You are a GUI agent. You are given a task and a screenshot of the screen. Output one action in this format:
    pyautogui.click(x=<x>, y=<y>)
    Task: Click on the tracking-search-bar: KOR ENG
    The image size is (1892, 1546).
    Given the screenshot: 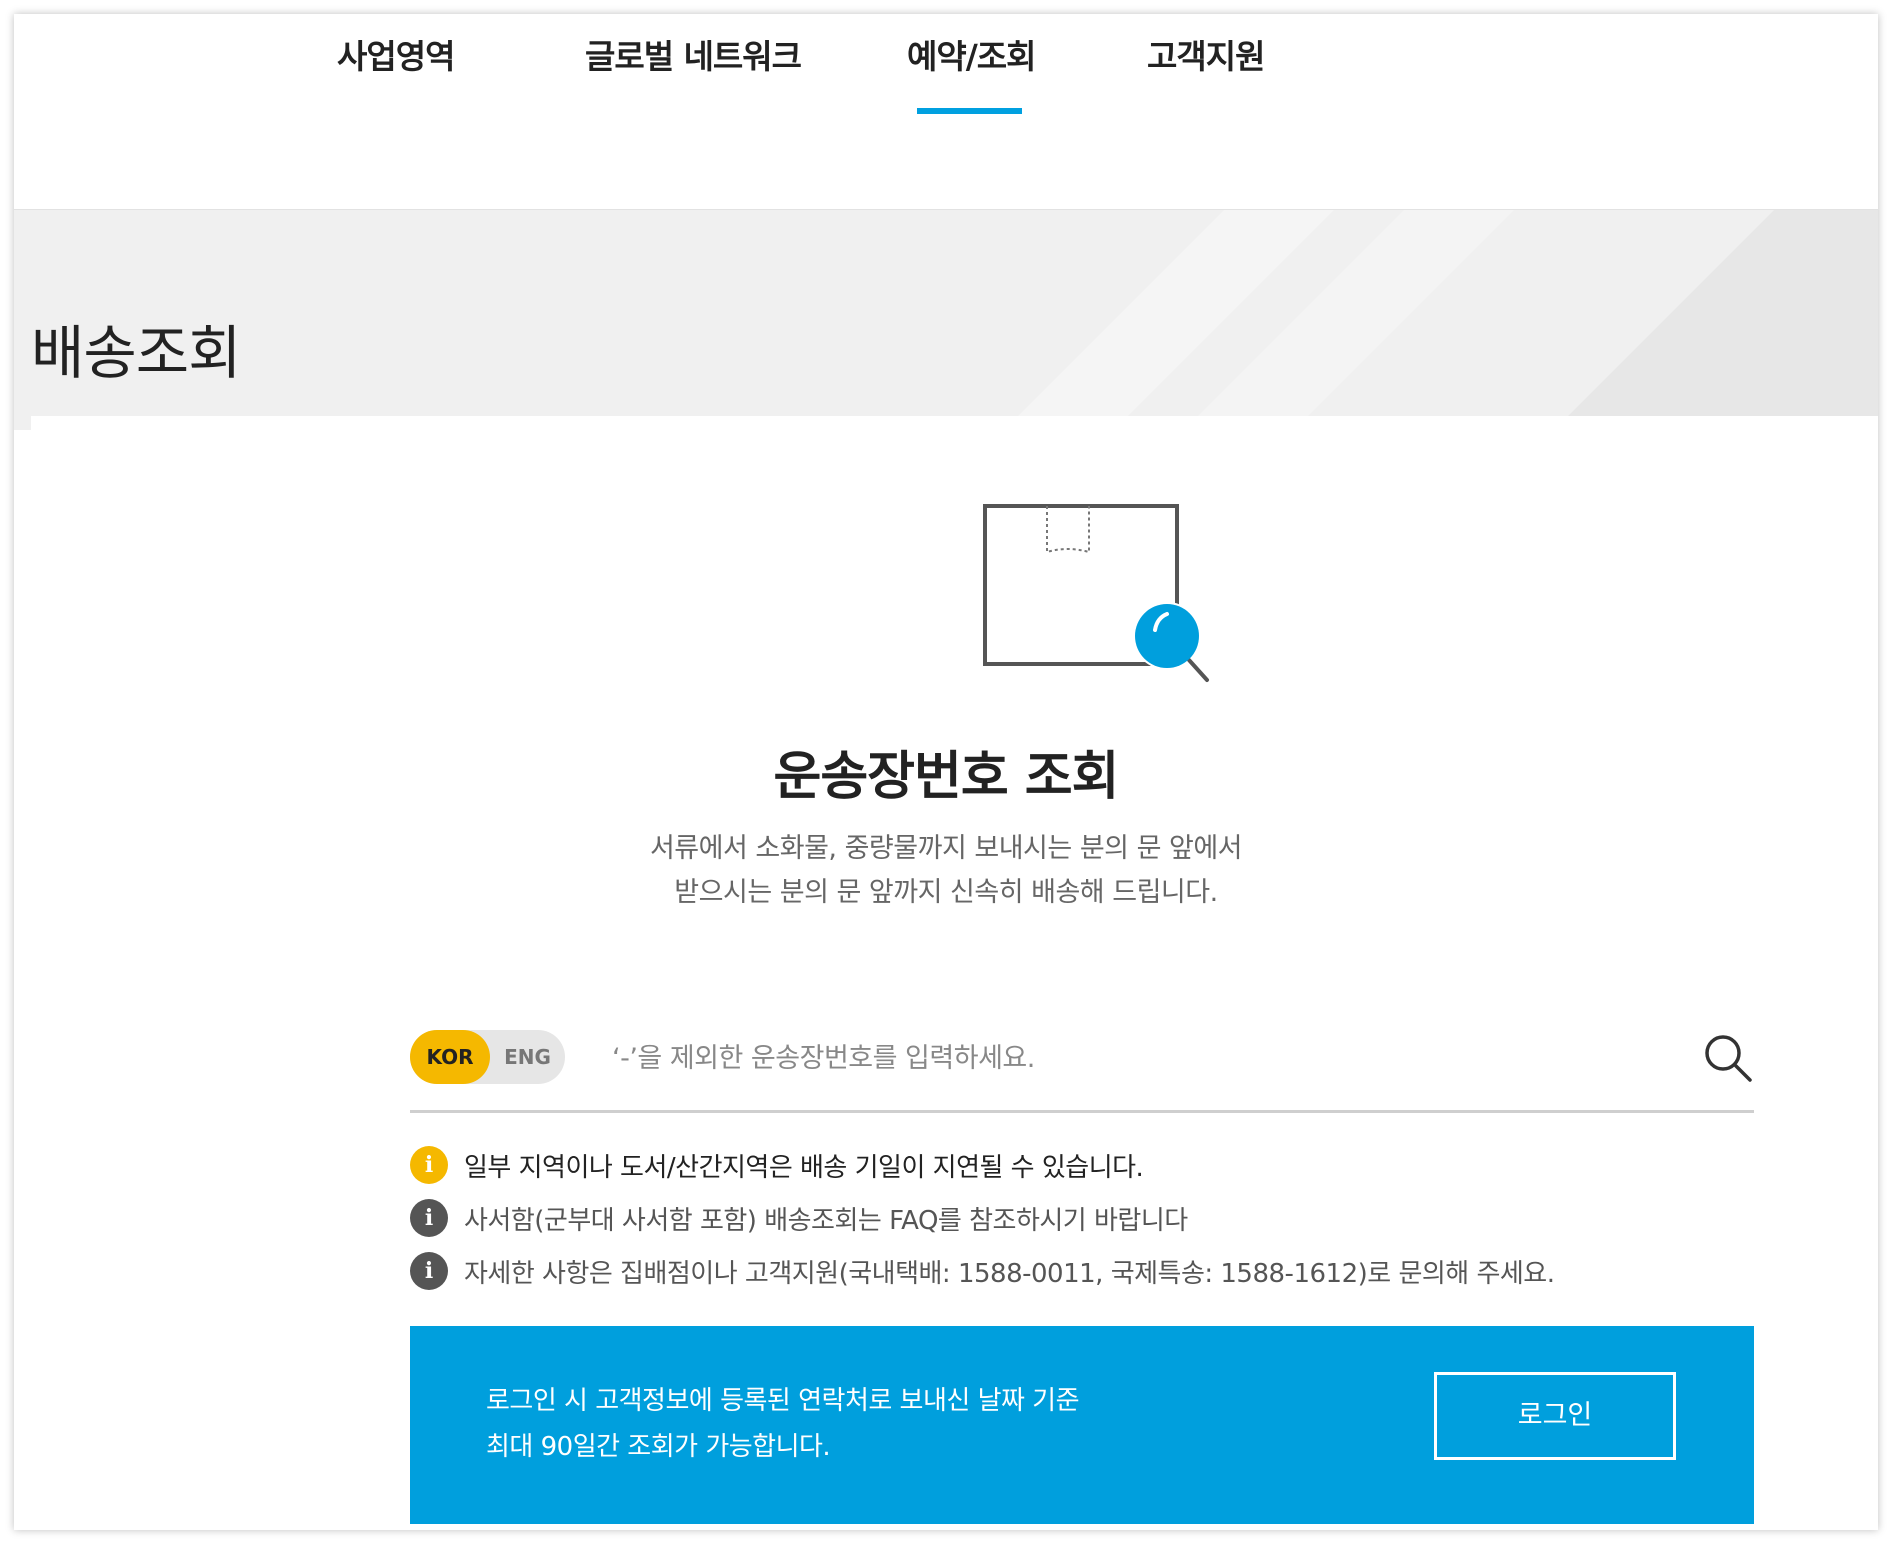 What is the action you would take?
    pyautogui.click(x=1082, y=1064)
    